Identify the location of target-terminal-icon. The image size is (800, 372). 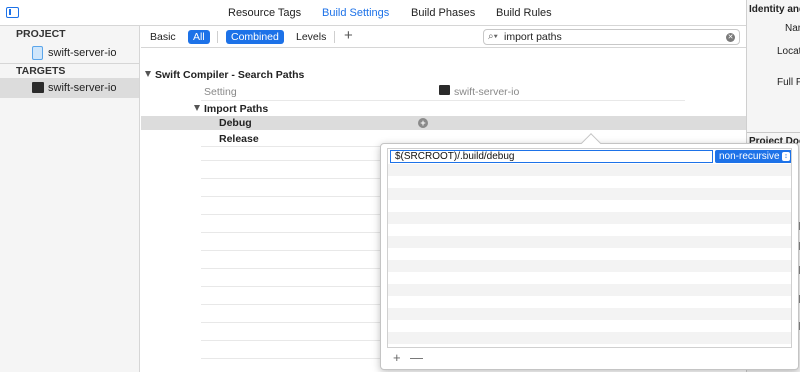
(444, 90).